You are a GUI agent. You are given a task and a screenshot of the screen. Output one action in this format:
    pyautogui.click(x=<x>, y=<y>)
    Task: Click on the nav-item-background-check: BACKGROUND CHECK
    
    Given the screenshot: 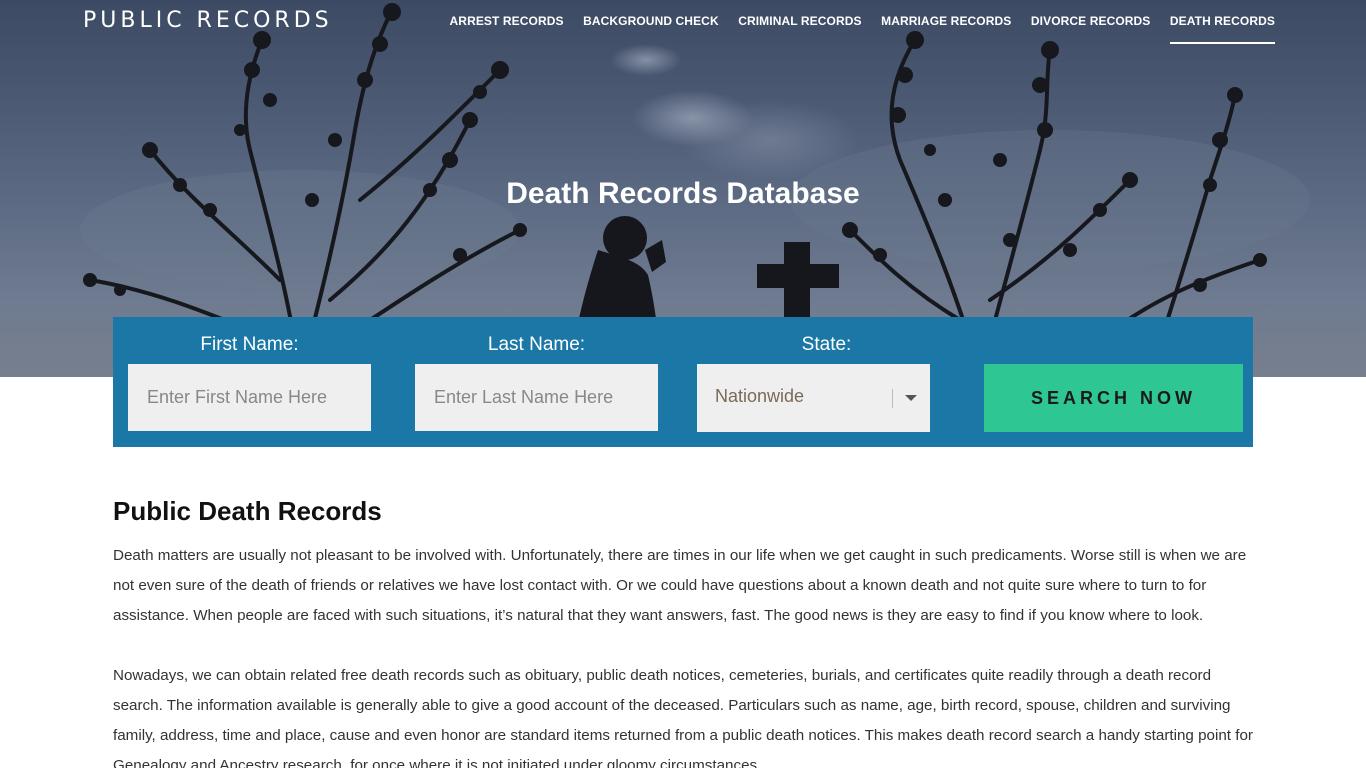 What is the action you would take?
    pyautogui.click(x=651, y=29)
    